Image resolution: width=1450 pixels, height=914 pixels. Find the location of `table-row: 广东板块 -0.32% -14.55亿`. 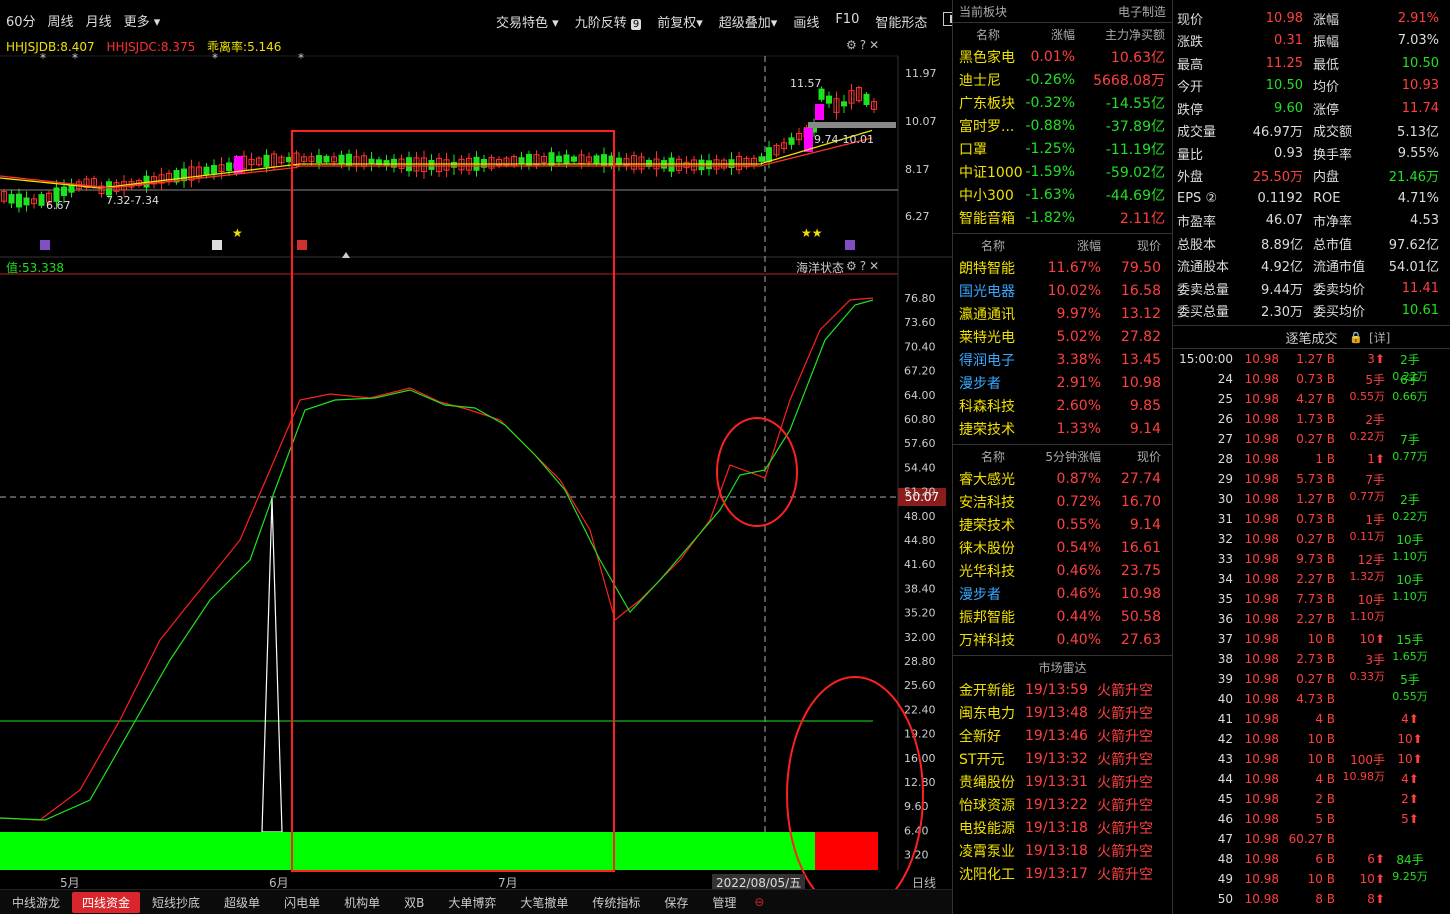

table-row: 广东板块 -0.32% -14.55亿 is located at coordinates (1062, 102).